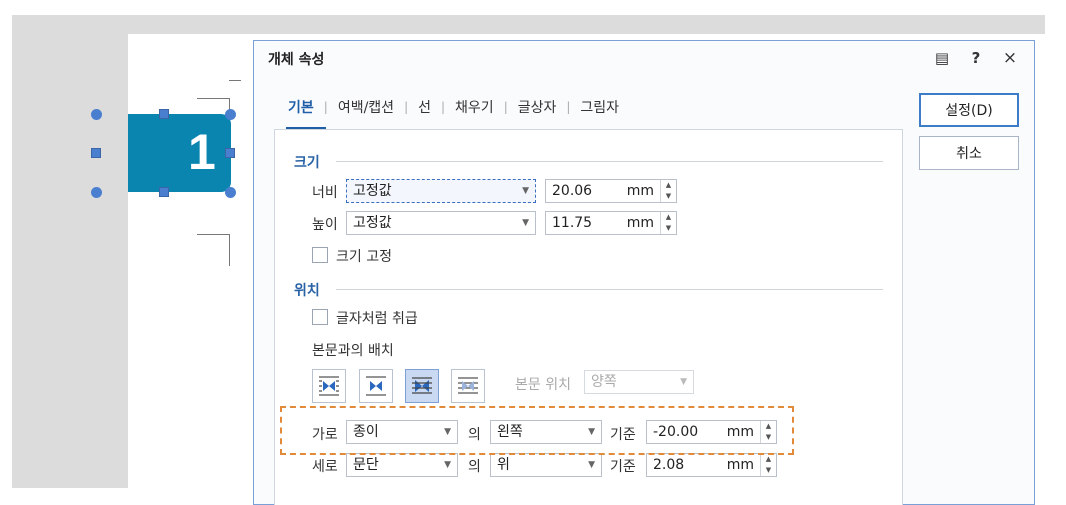 This screenshot has width=1066, height=505. What do you see at coordinates (325, 193) in the screenshot?
I see `width-label: 너비` at bounding box center [325, 193].